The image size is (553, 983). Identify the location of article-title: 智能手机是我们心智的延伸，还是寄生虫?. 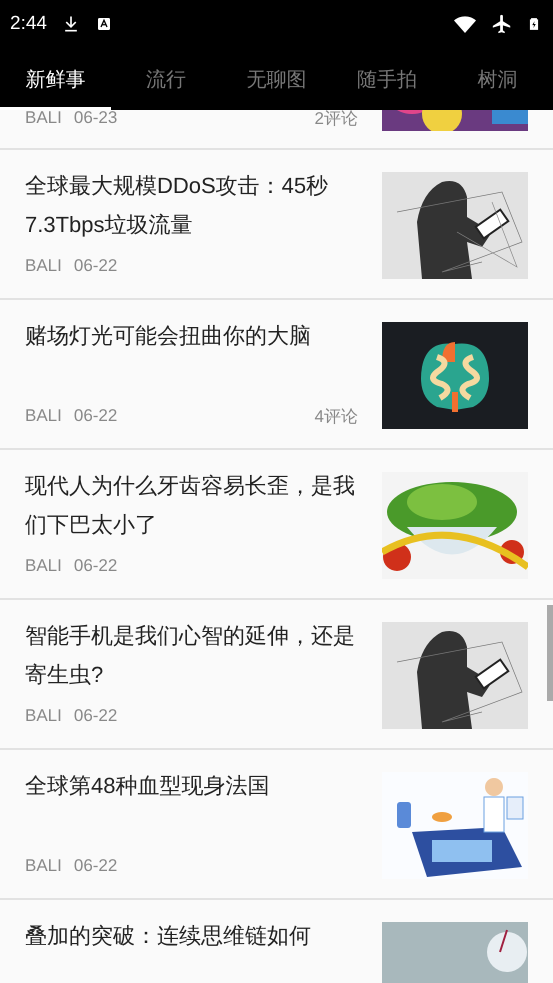
(191, 655).